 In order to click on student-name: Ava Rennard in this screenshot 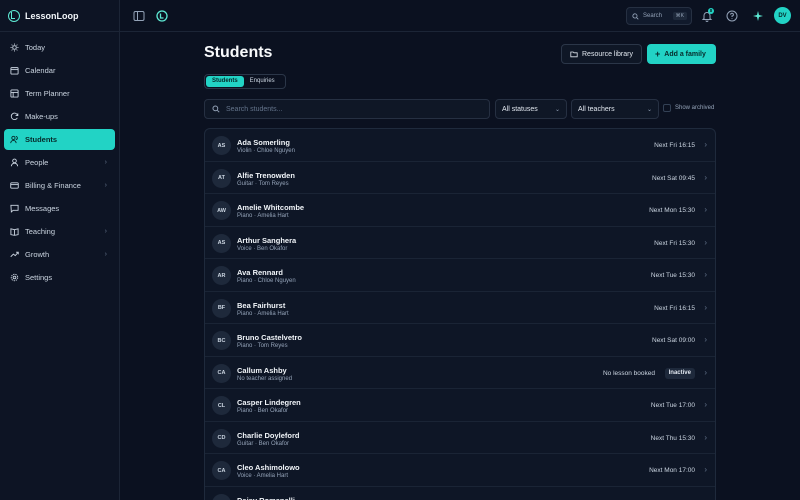, I will do `click(260, 272)`.